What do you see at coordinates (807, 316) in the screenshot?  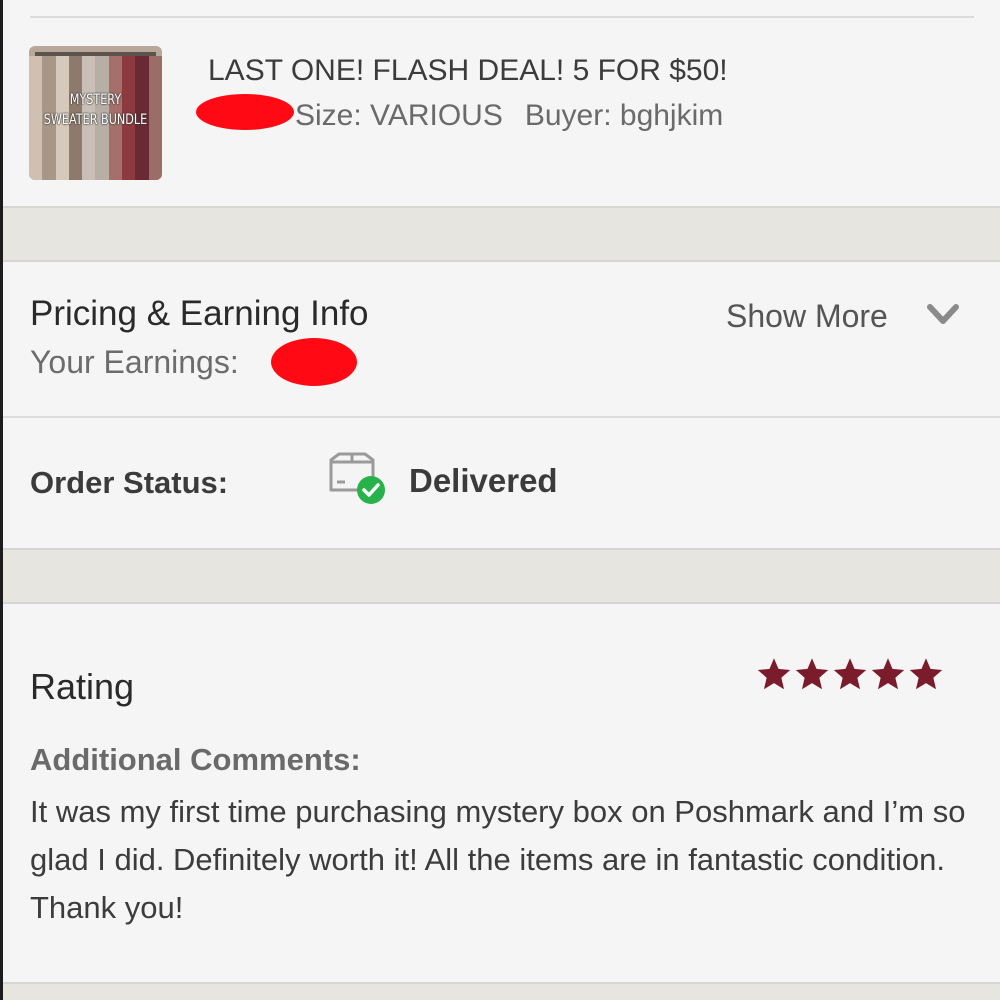 I see `show-more-button: Show More` at bounding box center [807, 316].